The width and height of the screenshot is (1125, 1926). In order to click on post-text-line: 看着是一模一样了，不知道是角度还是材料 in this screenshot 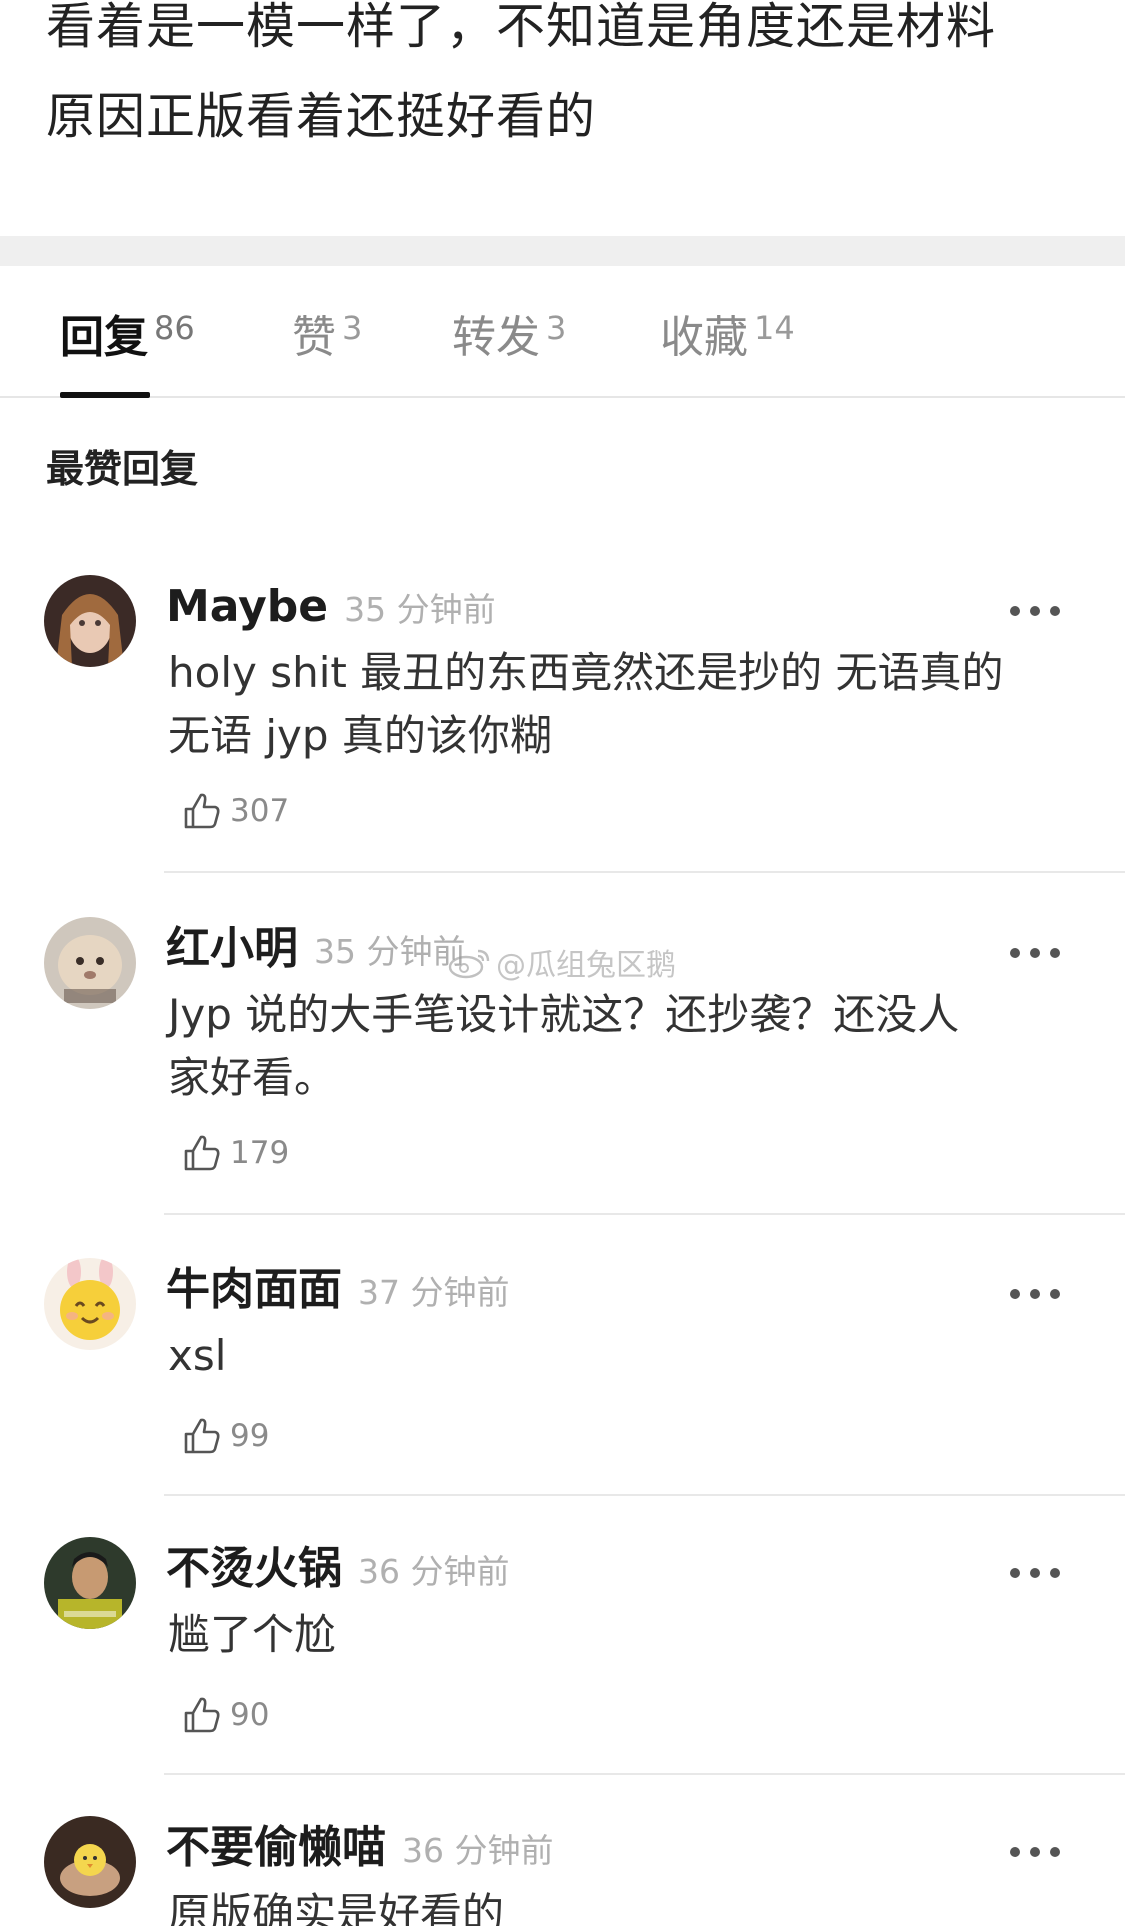, I will do `click(521, 27)`.